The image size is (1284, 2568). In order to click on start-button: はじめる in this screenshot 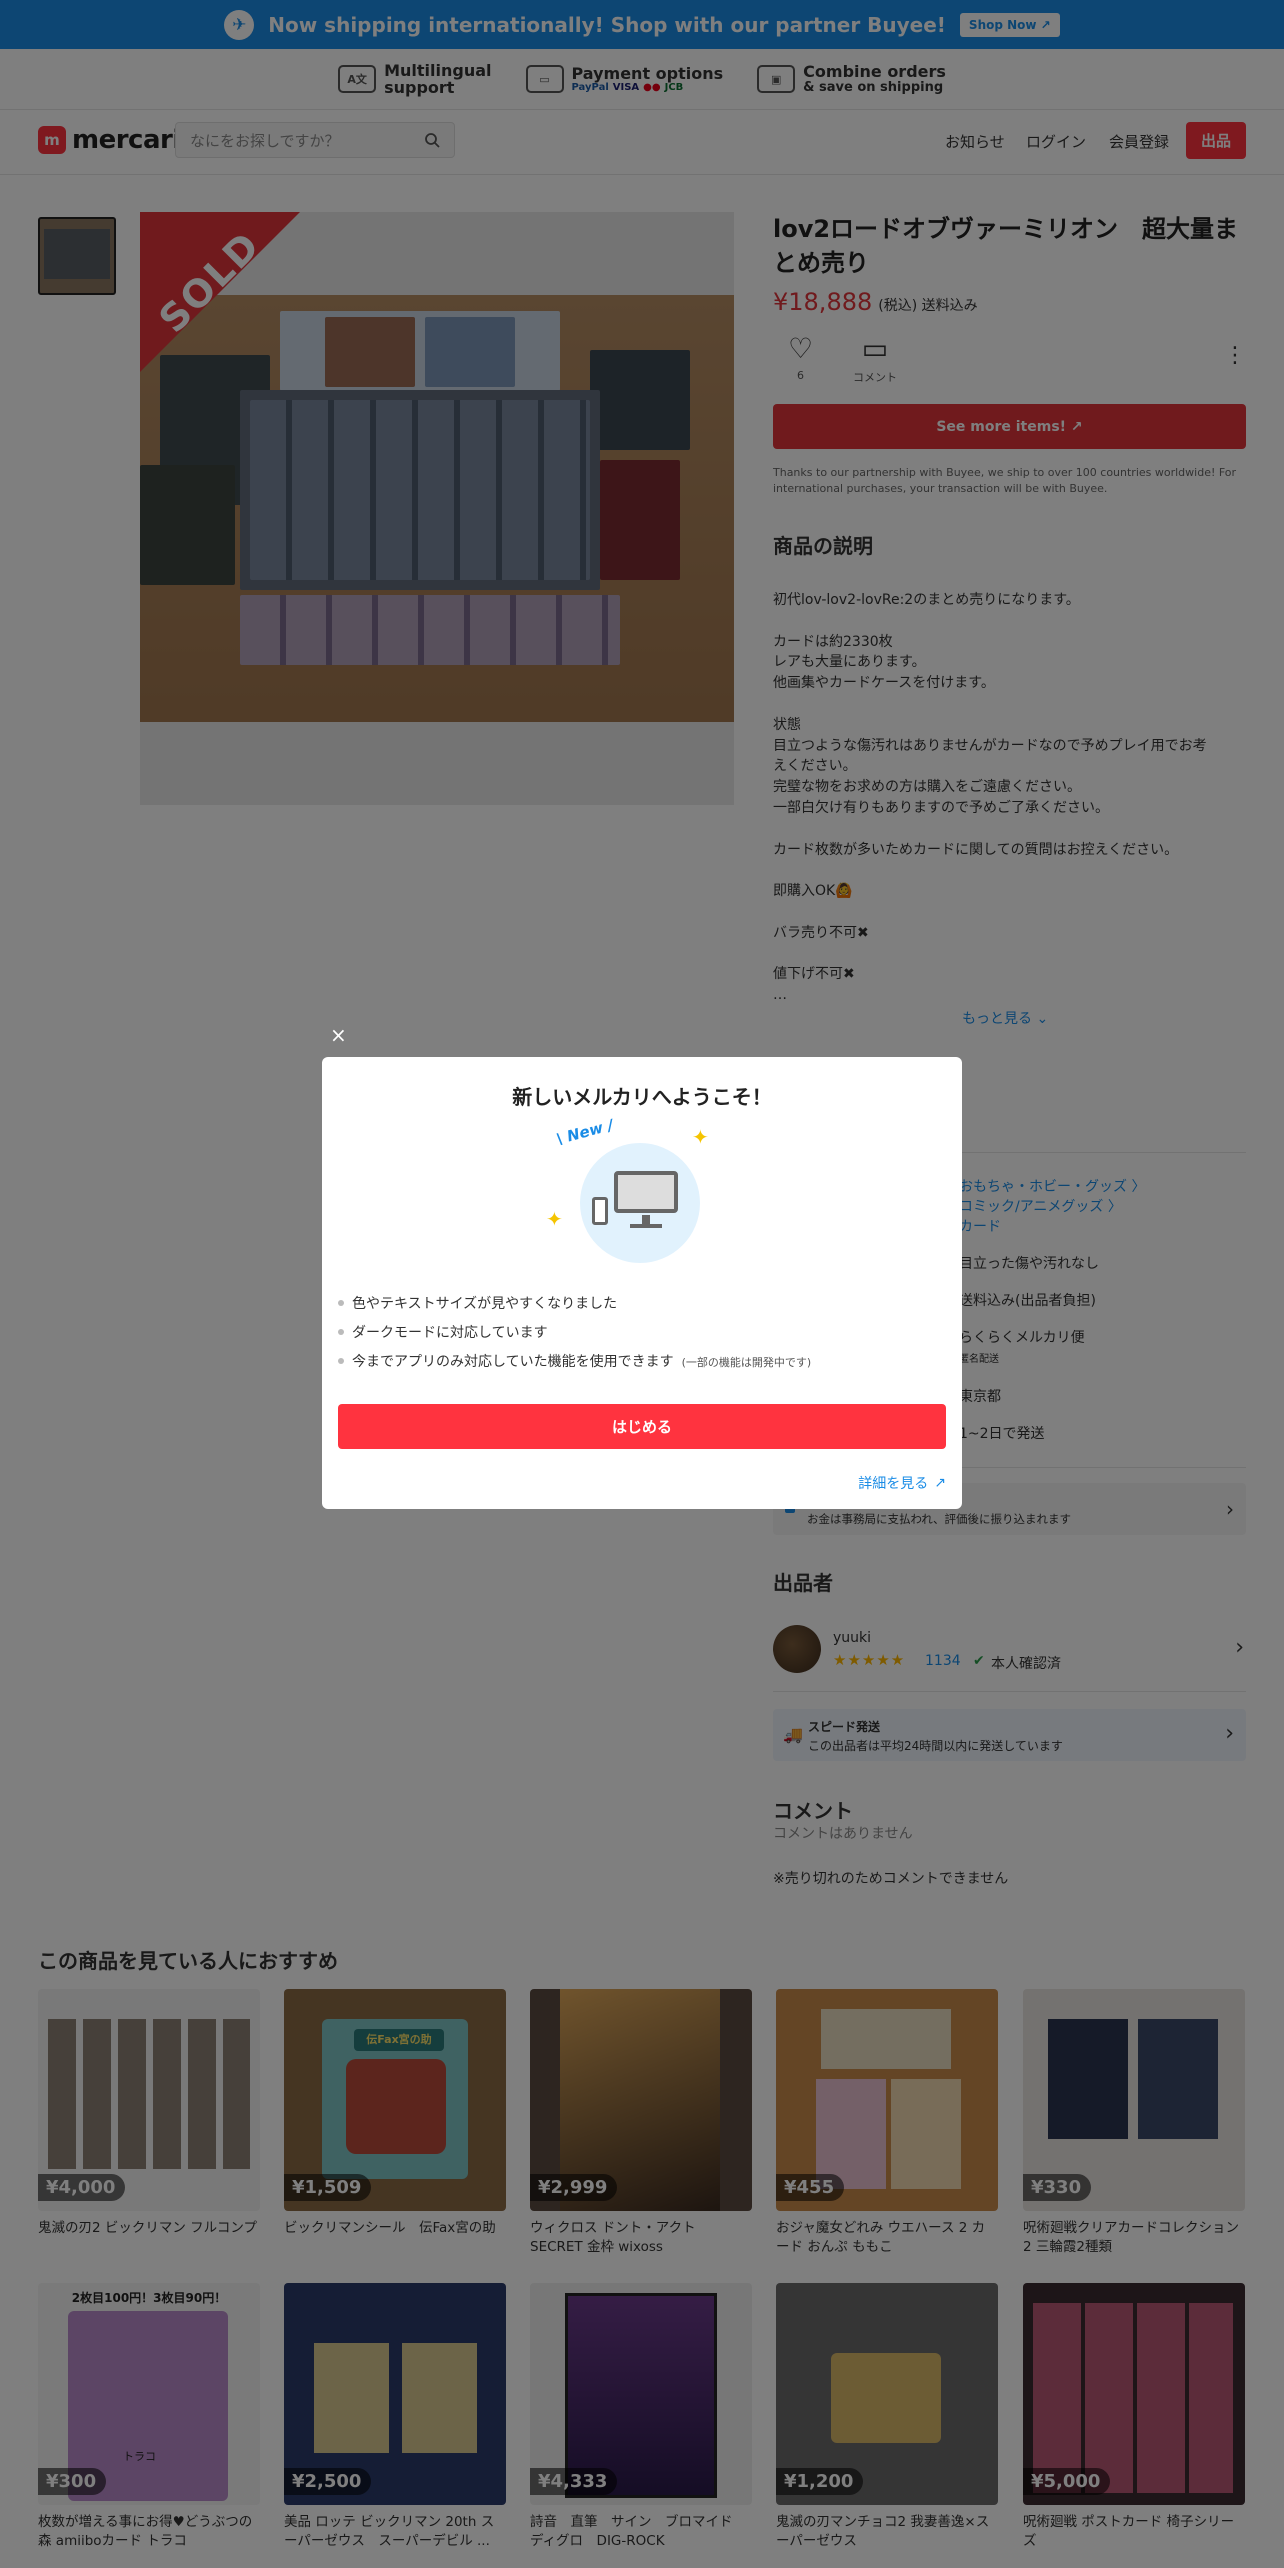, I will do `click(642, 1426)`.